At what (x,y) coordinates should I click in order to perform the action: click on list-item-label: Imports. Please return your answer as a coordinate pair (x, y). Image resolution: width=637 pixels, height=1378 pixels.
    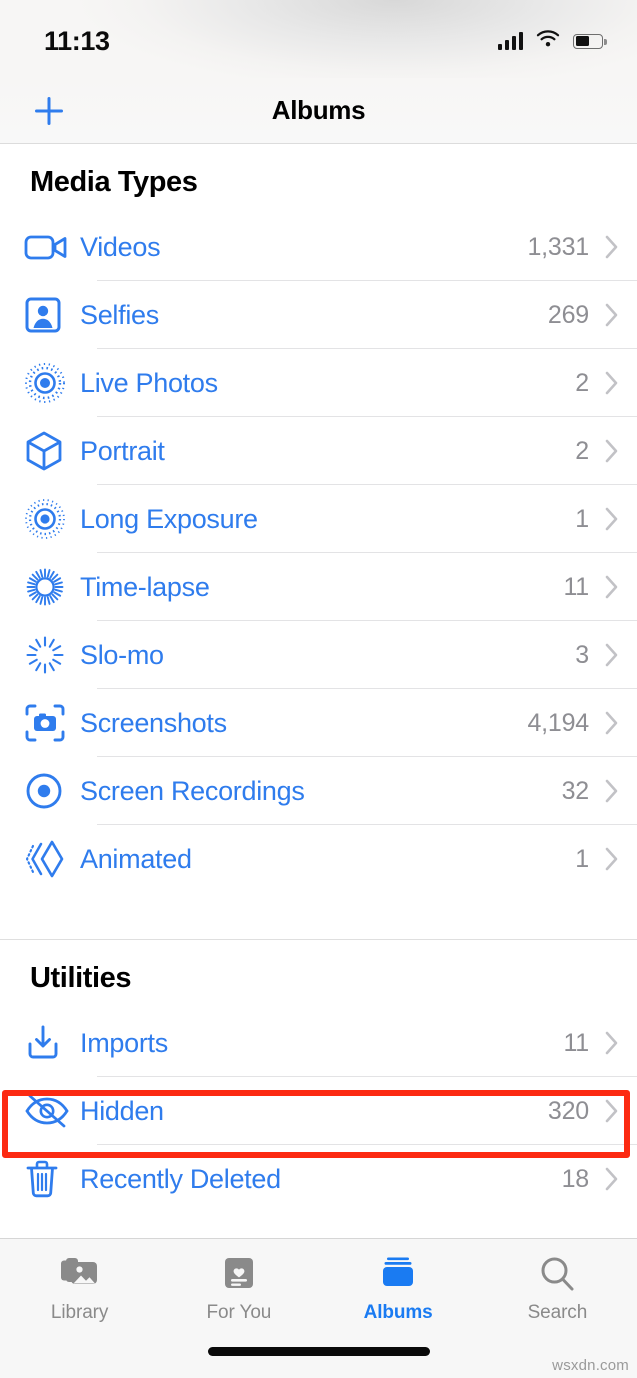
    Looking at the image, I should click on (124, 1042).